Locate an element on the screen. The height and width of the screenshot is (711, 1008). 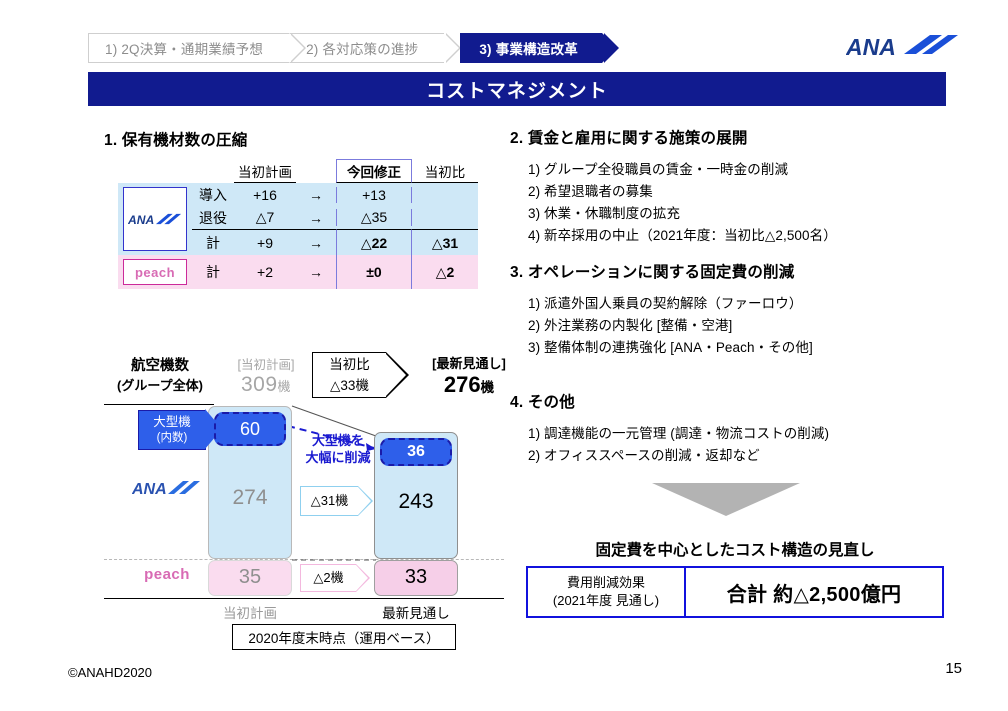
row-label: 導入 is located at coordinates (213, 194).